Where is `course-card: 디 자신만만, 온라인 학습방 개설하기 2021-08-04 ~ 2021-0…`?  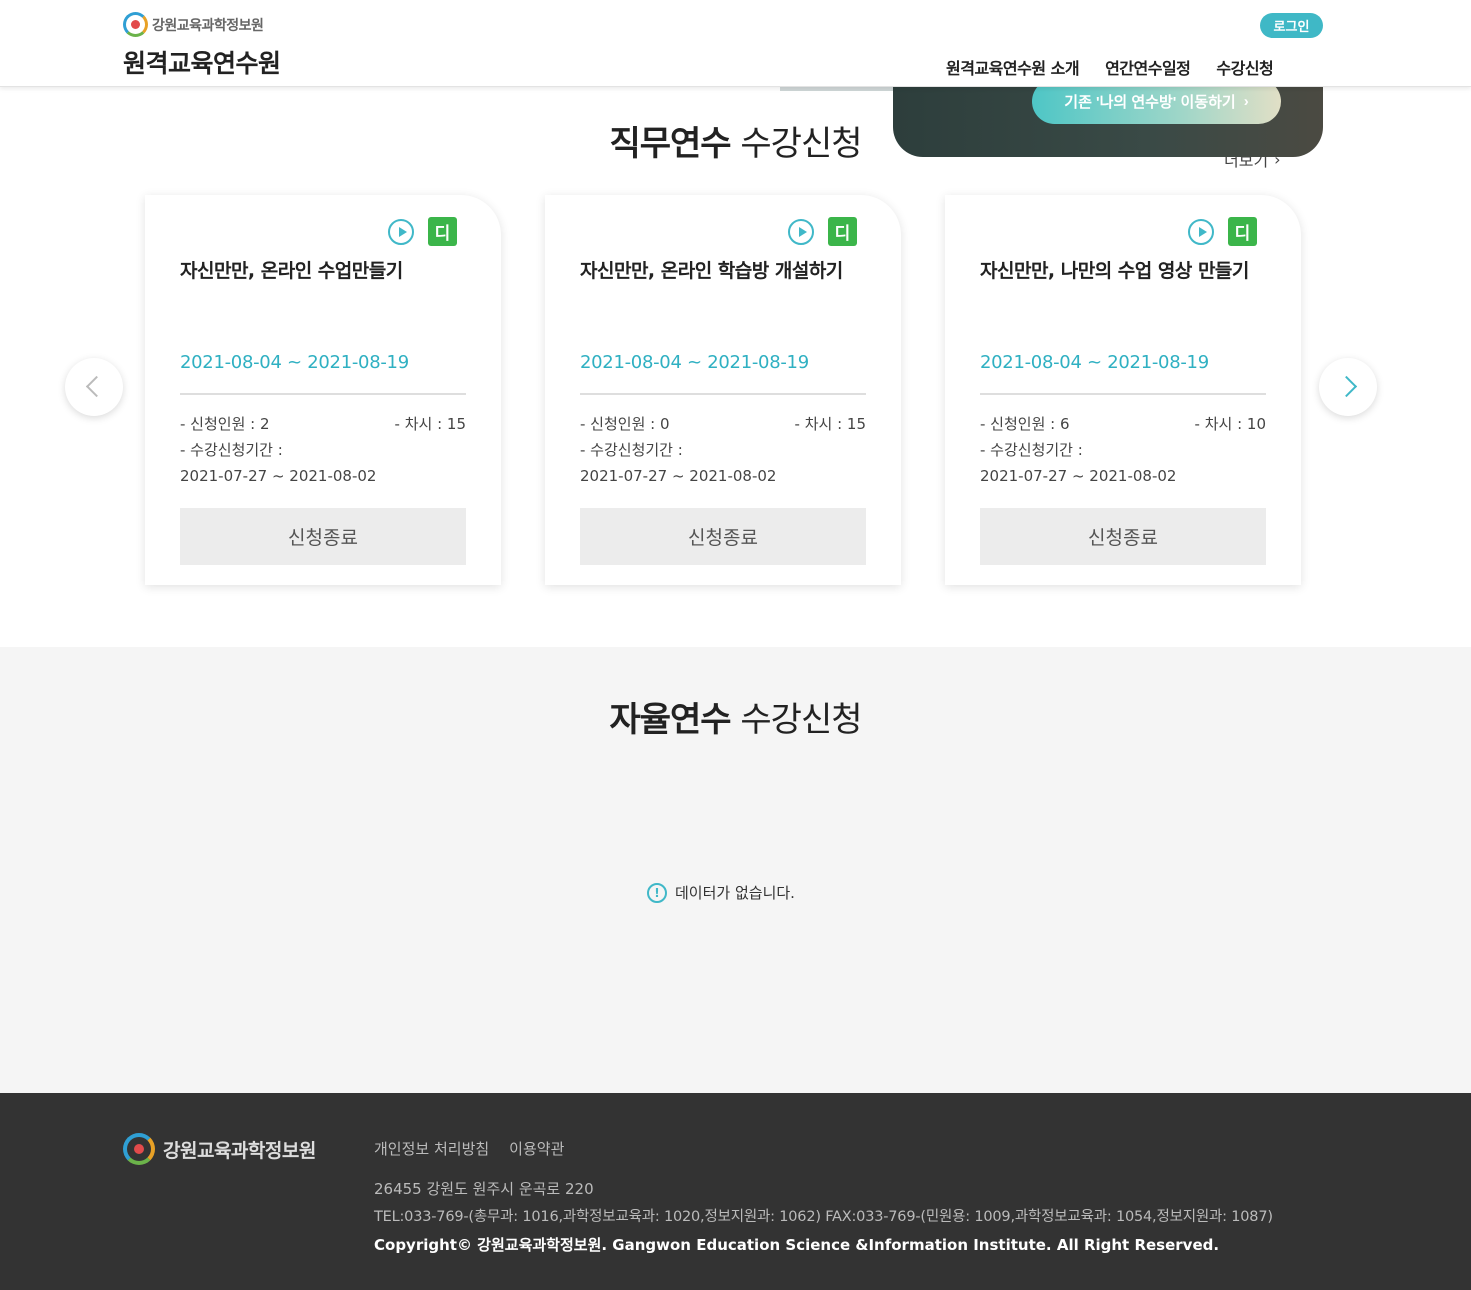 course-card: 디 자신만만, 온라인 학습방 개설하기 2021-08-04 ~ 2021-0… is located at coordinates (723, 390).